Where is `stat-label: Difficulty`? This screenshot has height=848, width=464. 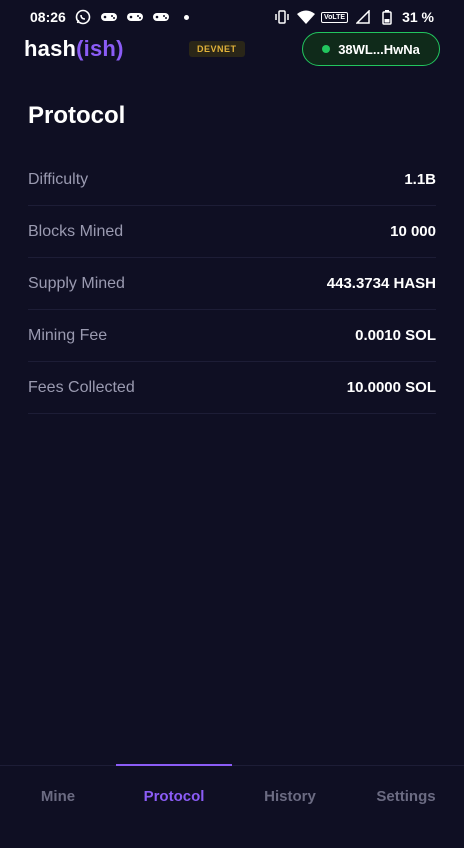
stat-label: Difficulty is located at coordinates (58, 179).